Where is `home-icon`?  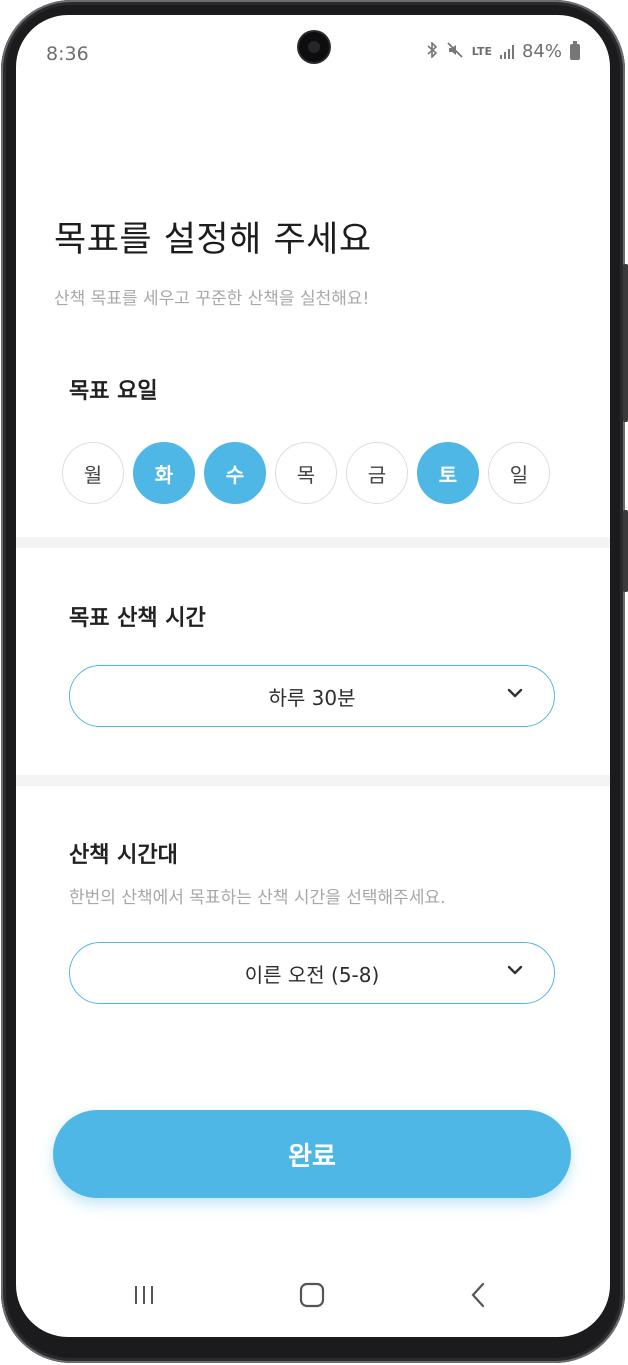
home-icon is located at coordinates (312, 1295).